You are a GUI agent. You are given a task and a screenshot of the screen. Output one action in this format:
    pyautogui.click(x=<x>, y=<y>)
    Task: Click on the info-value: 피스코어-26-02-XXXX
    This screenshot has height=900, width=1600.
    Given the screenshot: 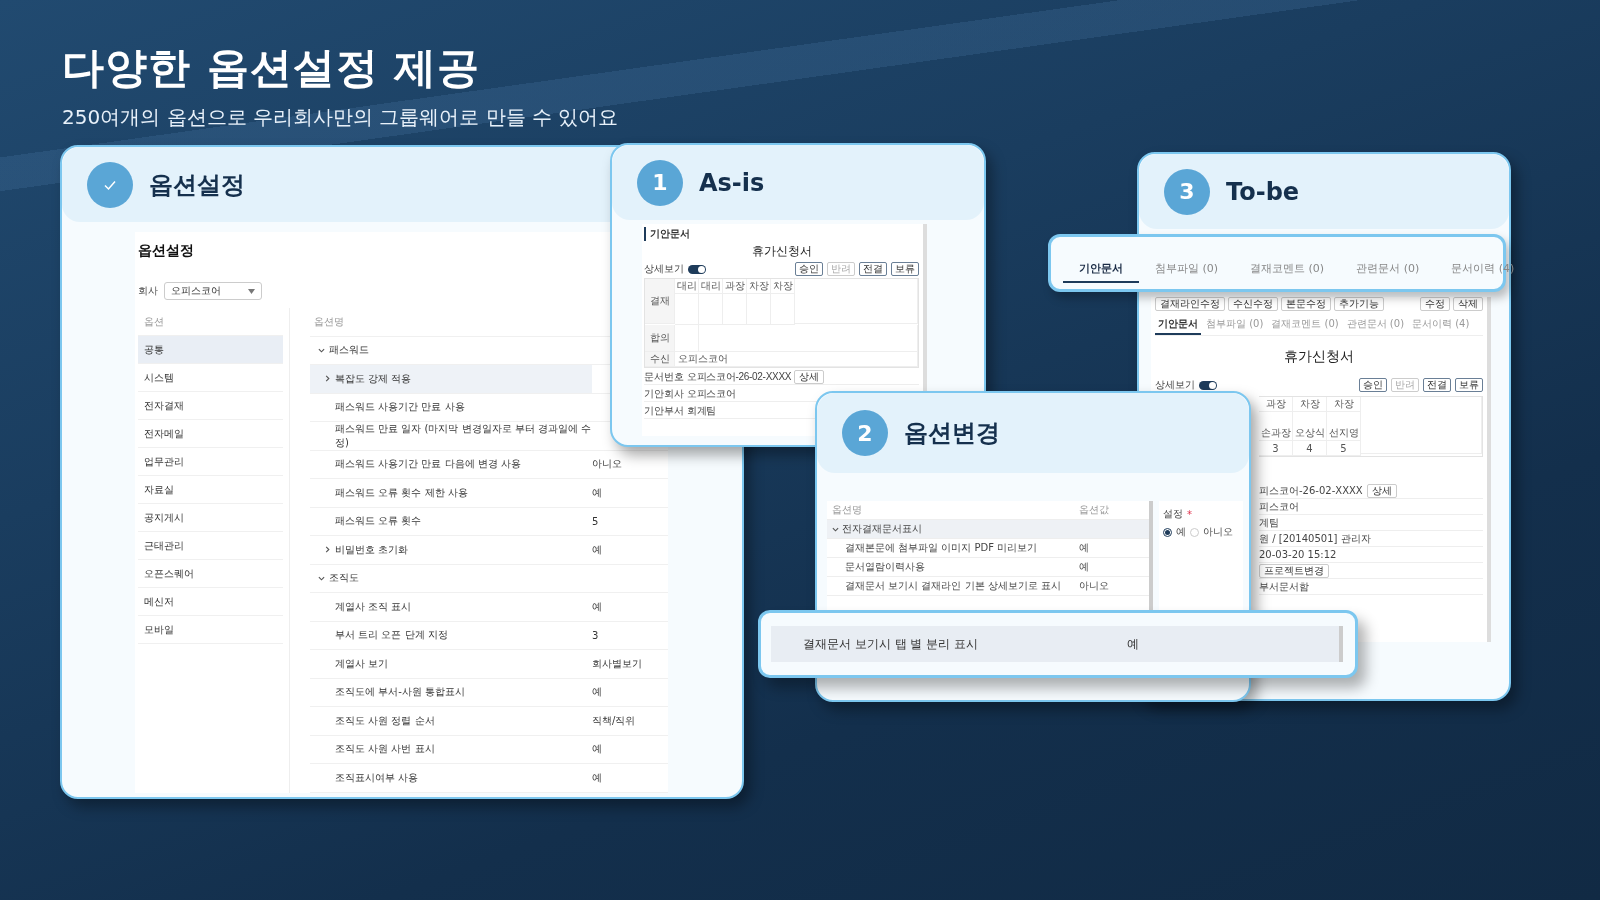 What is the action you would take?
    pyautogui.click(x=1311, y=490)
    